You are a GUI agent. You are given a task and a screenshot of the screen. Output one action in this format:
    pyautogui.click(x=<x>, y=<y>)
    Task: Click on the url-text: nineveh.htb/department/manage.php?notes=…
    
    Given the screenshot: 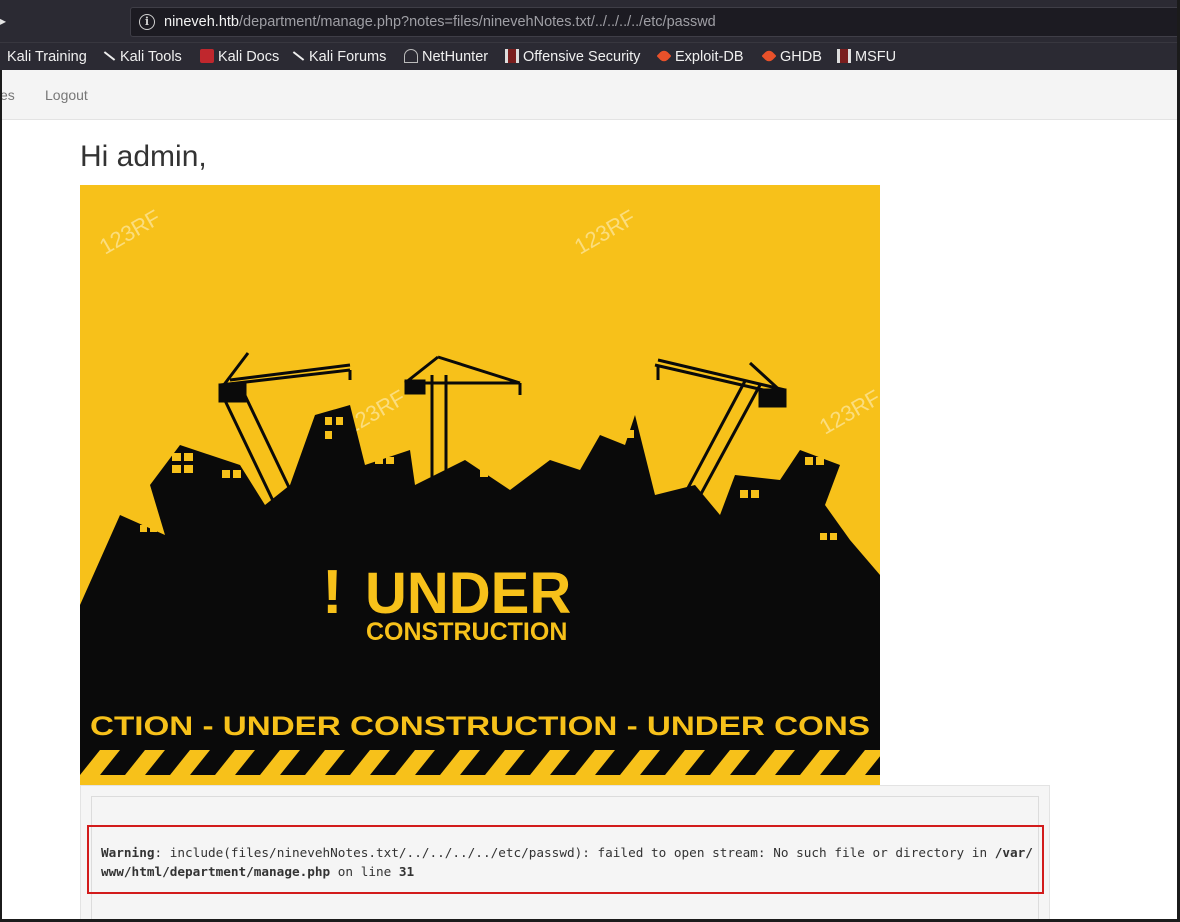 What is the action you would take?
    pyautogui.click(x=440, y=22)
    